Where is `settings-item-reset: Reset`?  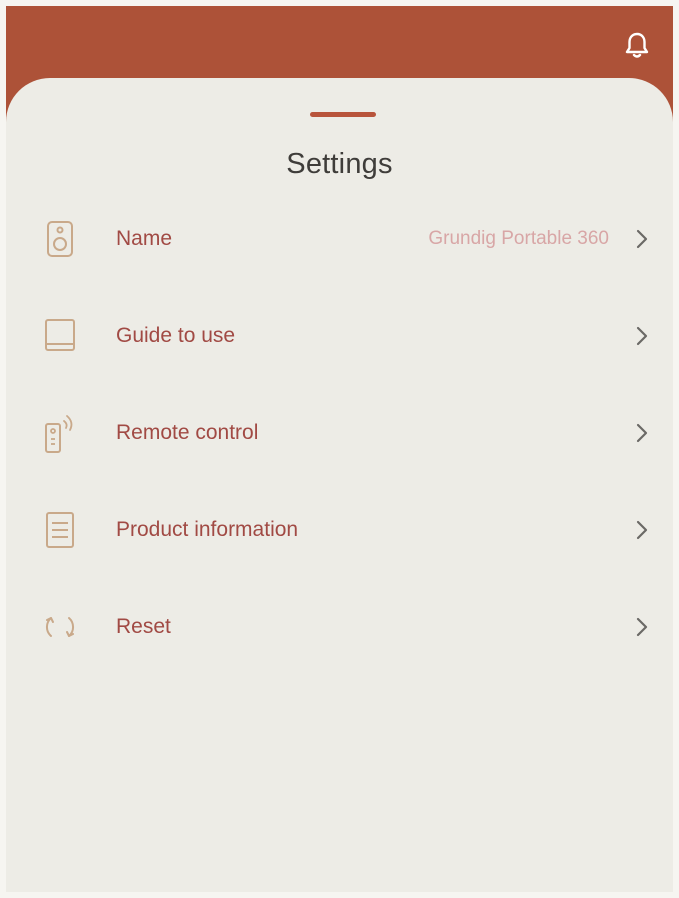 settings-item-reset: Reset is located at coordinates (339, 626).